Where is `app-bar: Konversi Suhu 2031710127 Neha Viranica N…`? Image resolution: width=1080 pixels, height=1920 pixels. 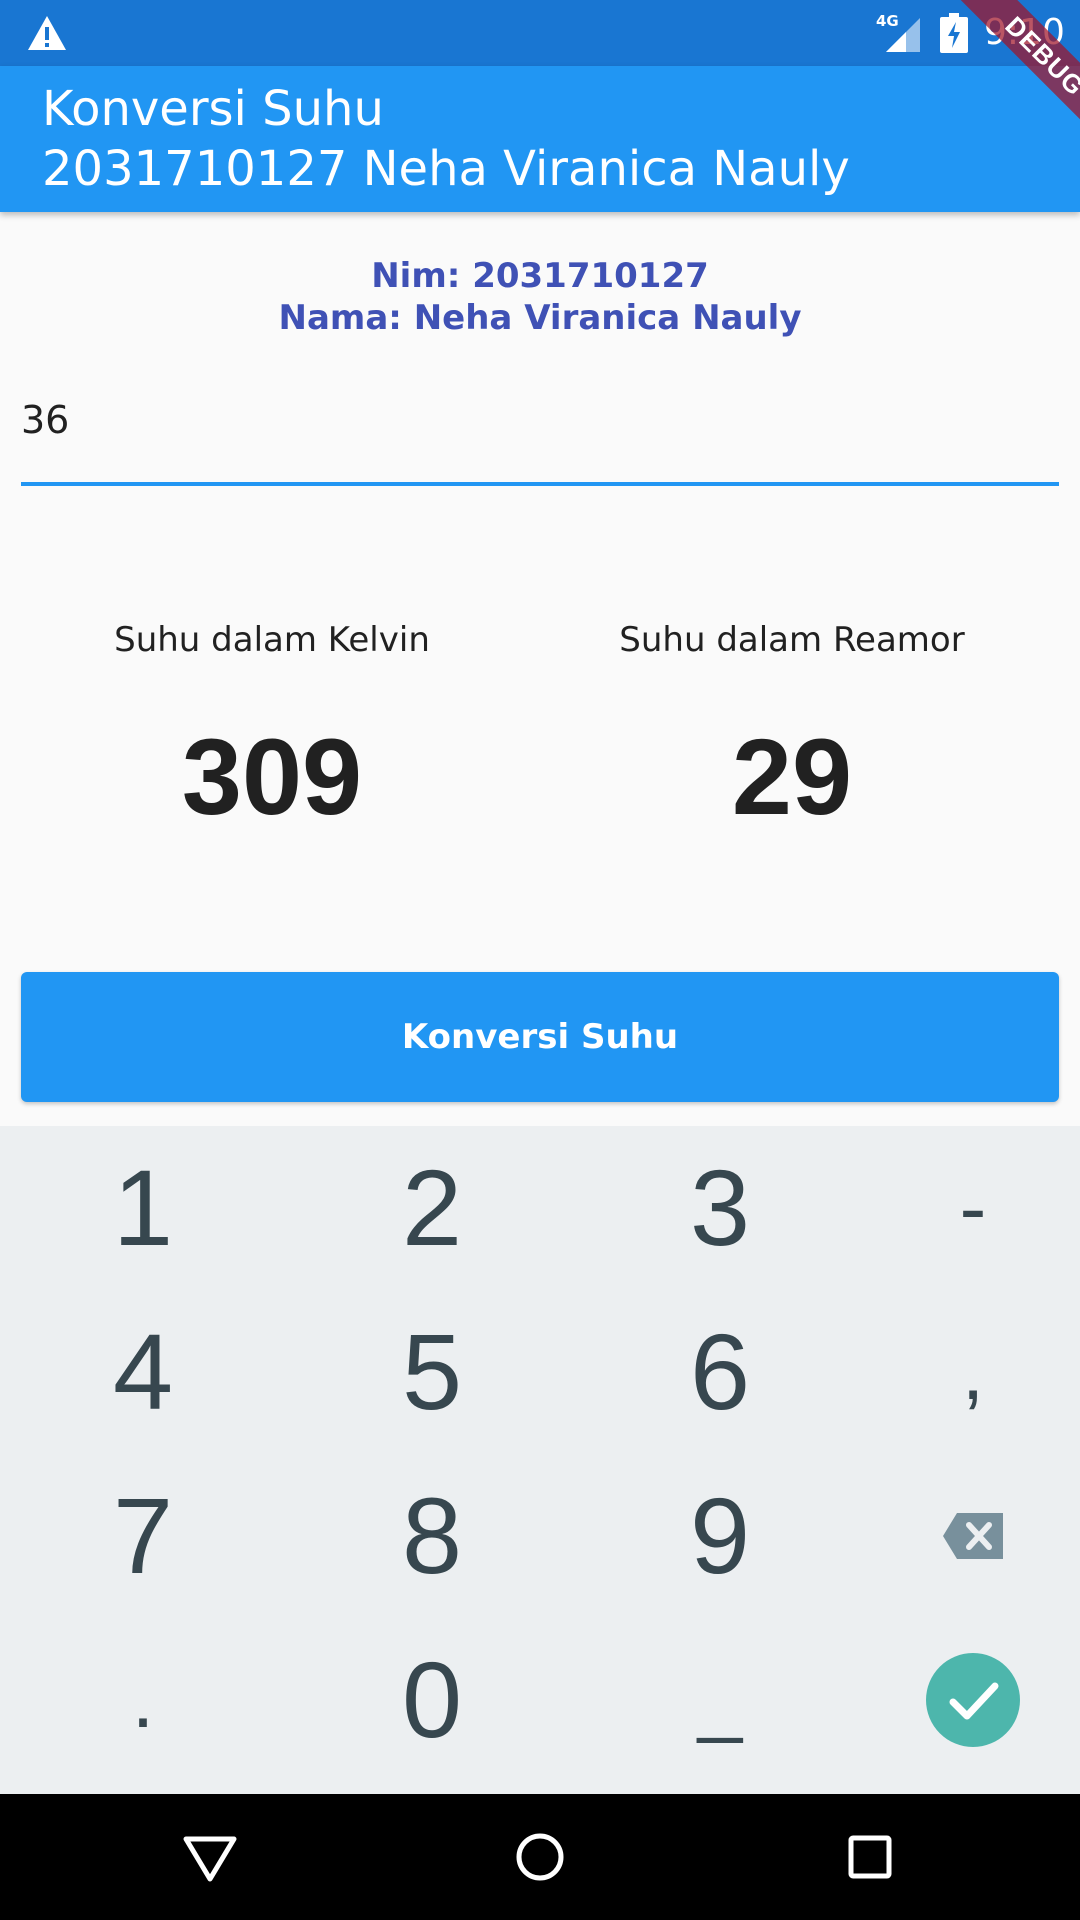 app-bar: Konversi Suhu 2031710127 Neha Viranica N… is located at coordinates (540, 139).